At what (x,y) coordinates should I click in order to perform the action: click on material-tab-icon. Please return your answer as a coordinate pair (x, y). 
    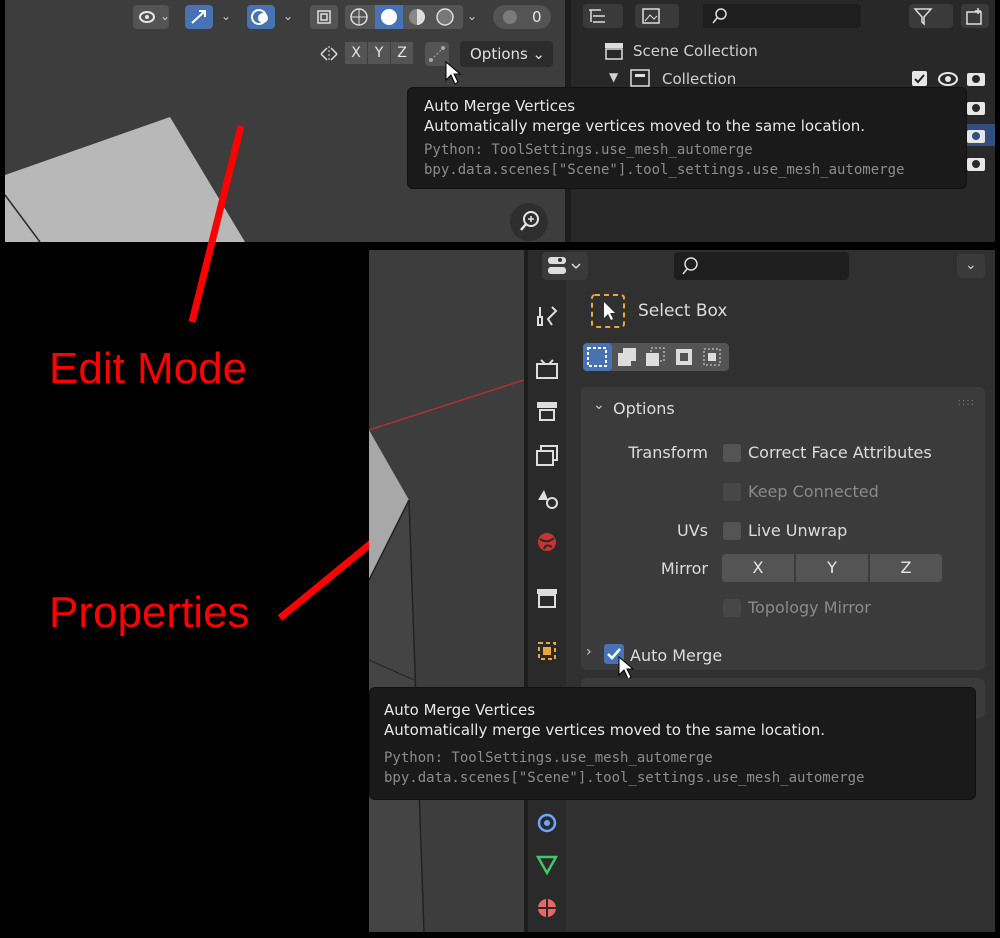
    Looking at the image, I should click on (547, 908).